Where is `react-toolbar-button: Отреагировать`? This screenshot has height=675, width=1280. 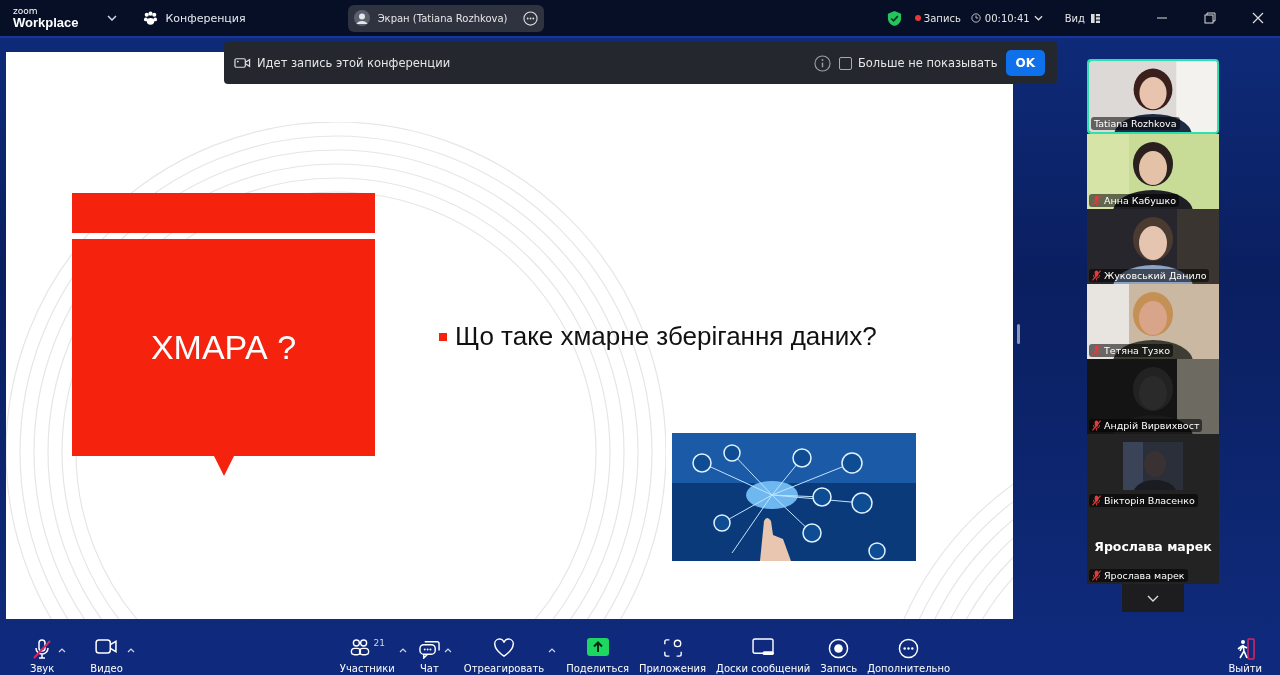
react-toolbar-button: Отреагировать is located at coordinates (504, 656).